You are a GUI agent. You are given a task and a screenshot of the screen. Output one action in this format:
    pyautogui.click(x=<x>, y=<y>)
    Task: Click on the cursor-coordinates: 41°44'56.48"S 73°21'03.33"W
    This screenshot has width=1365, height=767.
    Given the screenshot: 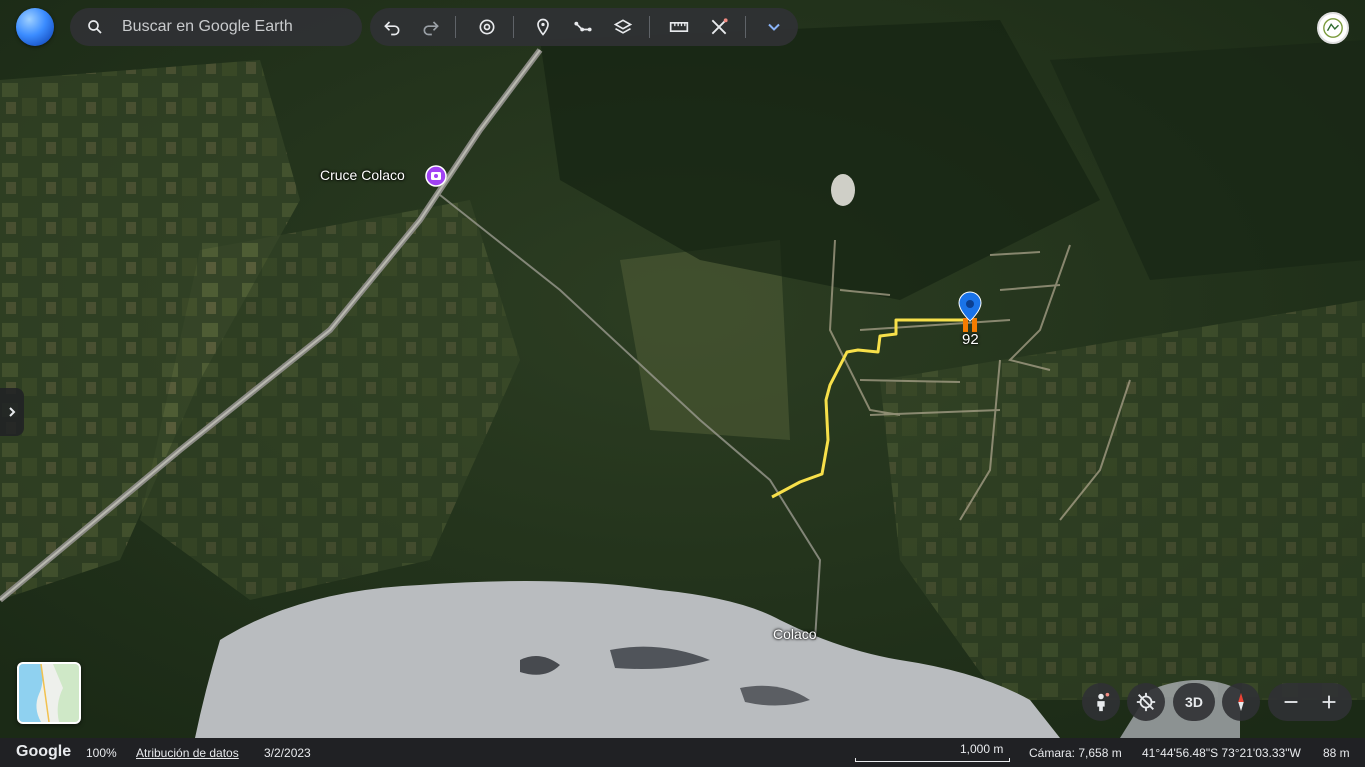 What is the action you would take?
    pyautogui.click(x=1221, y=753)
    